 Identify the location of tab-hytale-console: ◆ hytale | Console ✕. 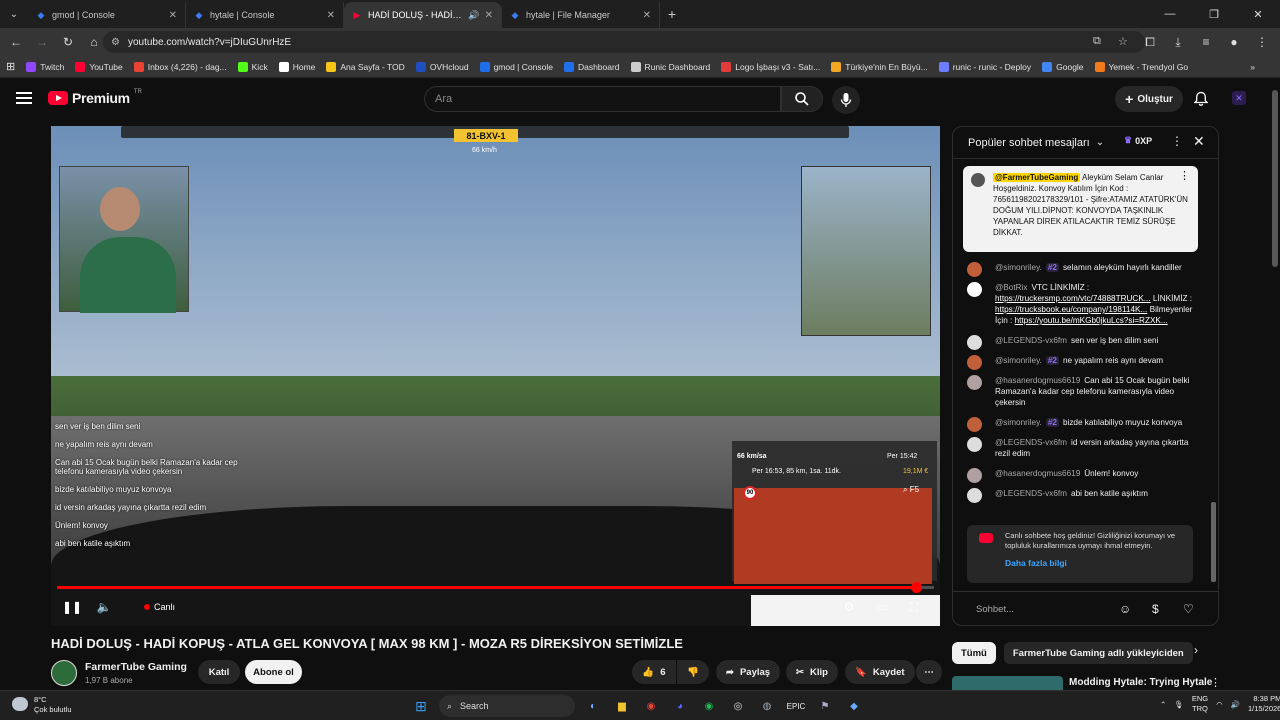
(265, 15).